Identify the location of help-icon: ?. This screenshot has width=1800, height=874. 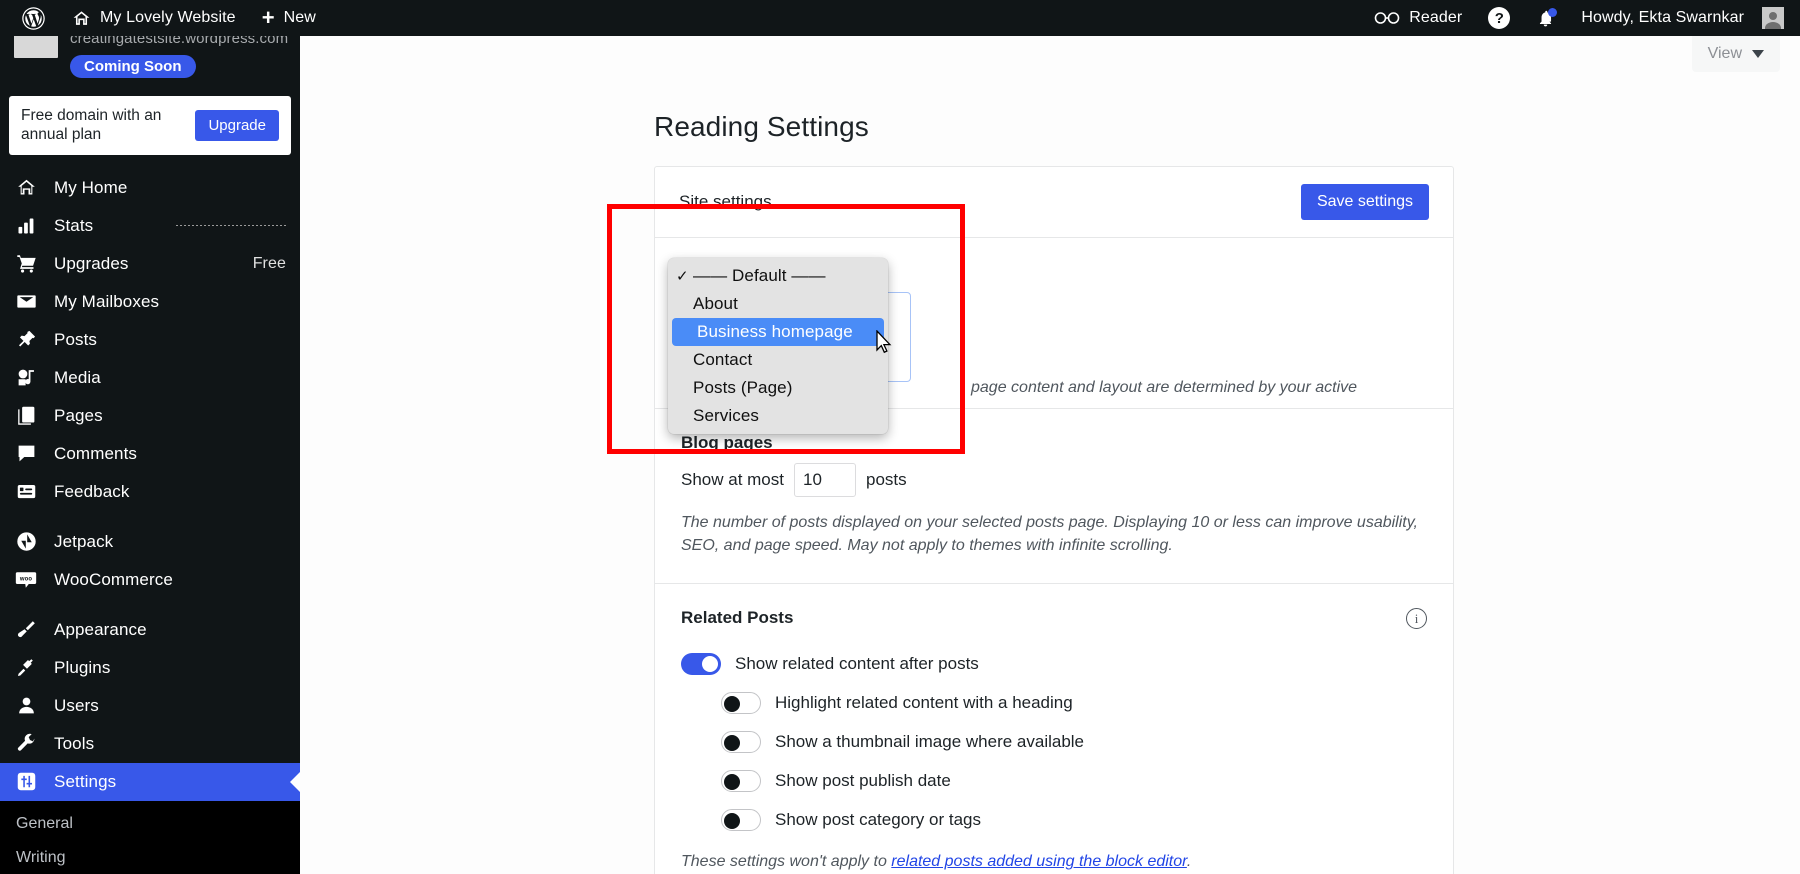
(1499, 18).